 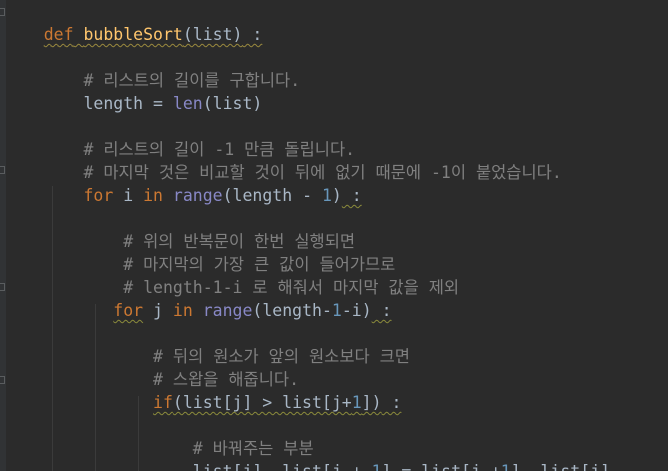 What do you see at coordinates (133, 22) in the screenshot?
I see `code-line-def: def bubbleSort(list) :` at bounding box center [133, 22].